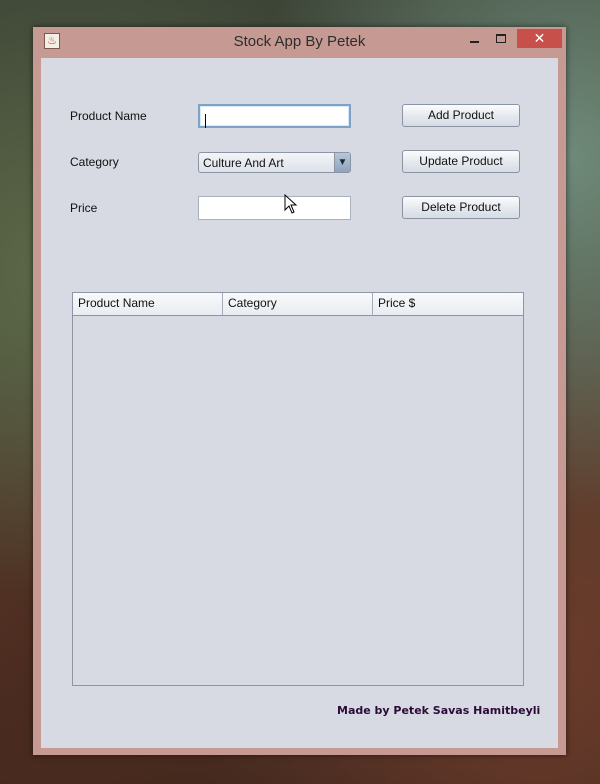 The width and height of the screenshot is (600, 784). I want to click on column-header-price: Price $, so click(448, 304).